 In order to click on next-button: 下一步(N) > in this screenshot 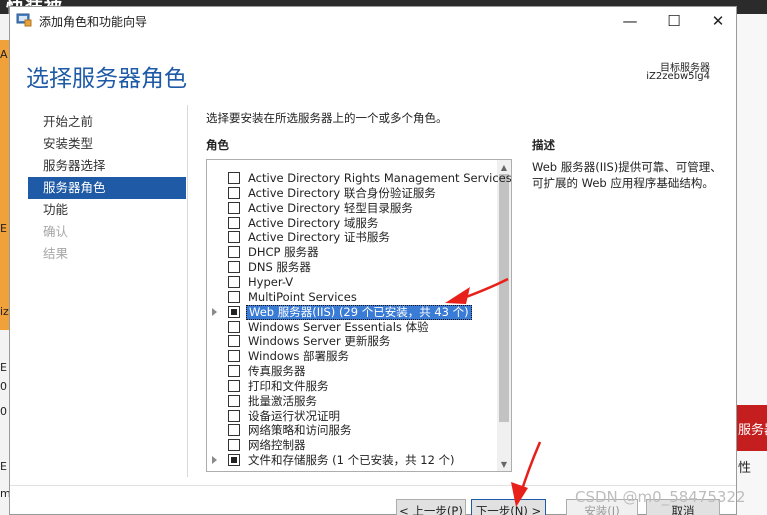, I will do `click(508, 507)`.